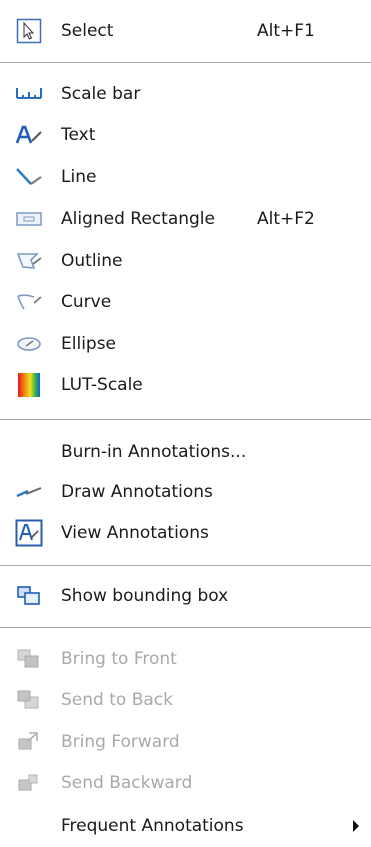 The height and width of the screenshot is (847, 371). Describe the element at coordinates (185, 385) in the screenshot. I see `menu-item-lut-scale: LUT-Scale` at that location.